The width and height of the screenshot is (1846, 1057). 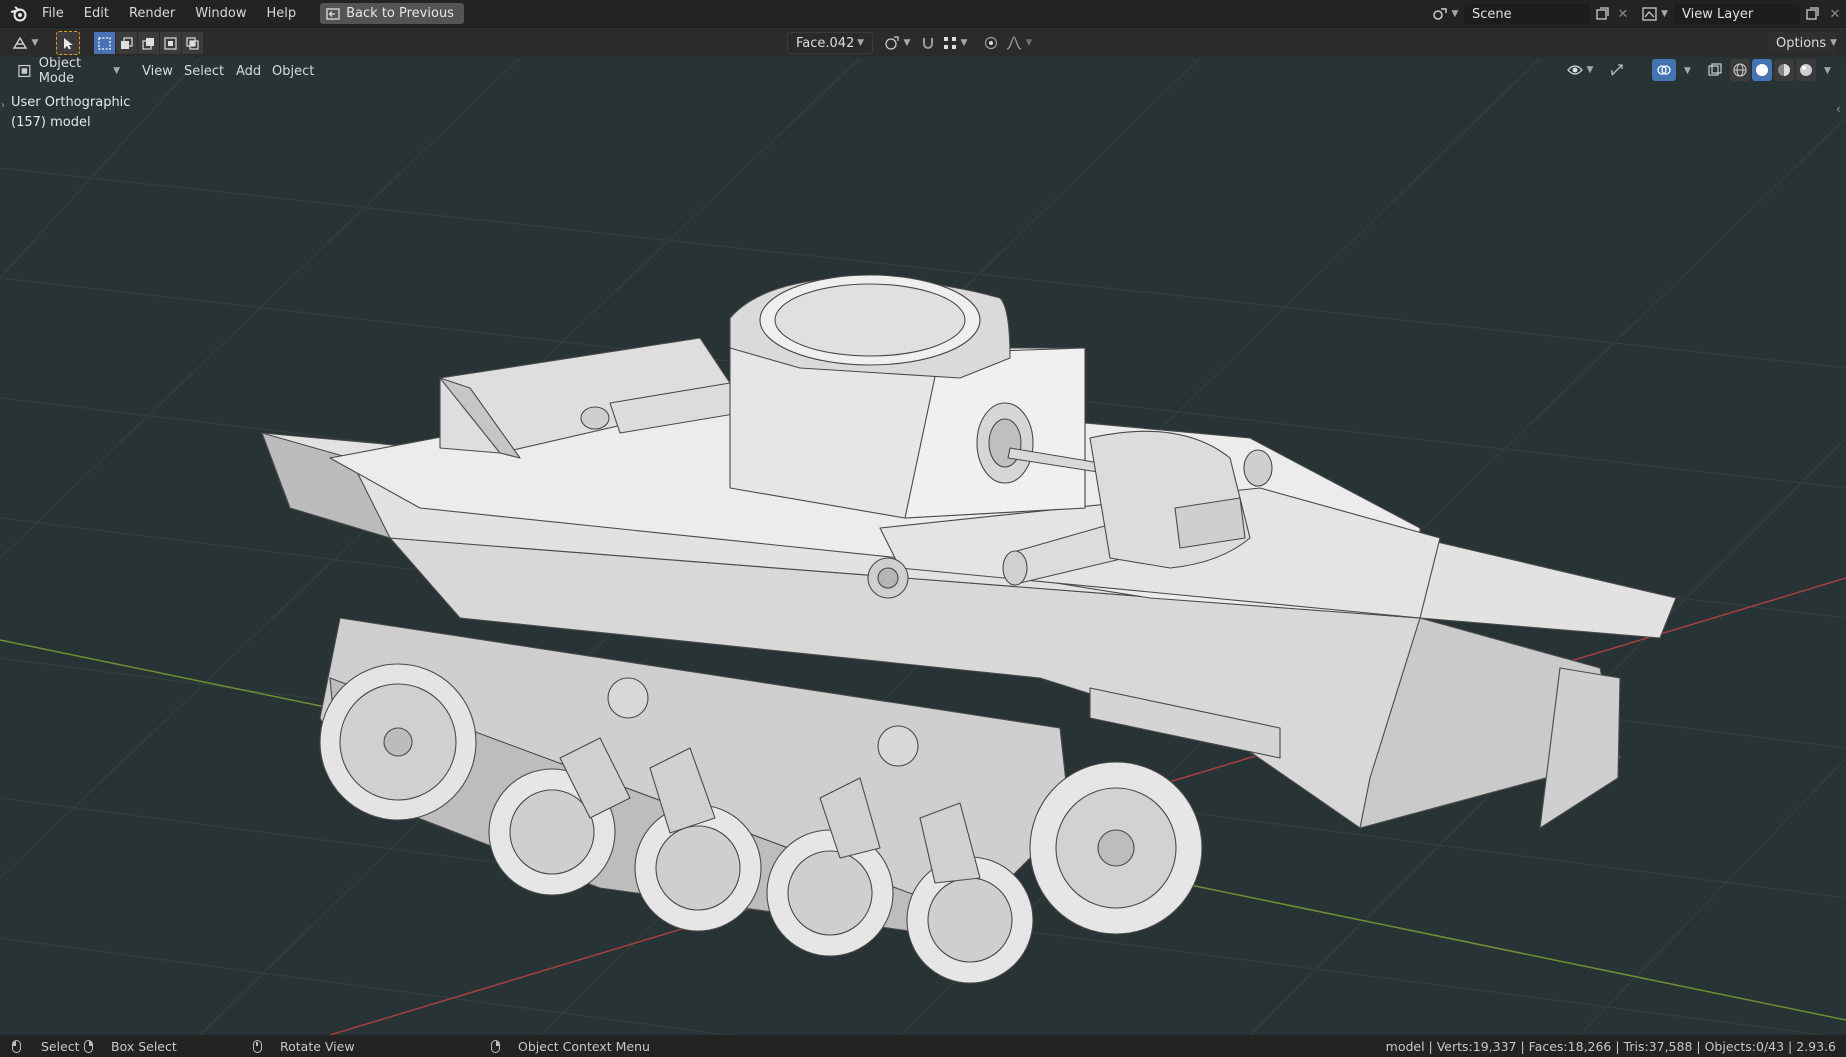 I want to click on back-icon, so click(x=333, y=13).